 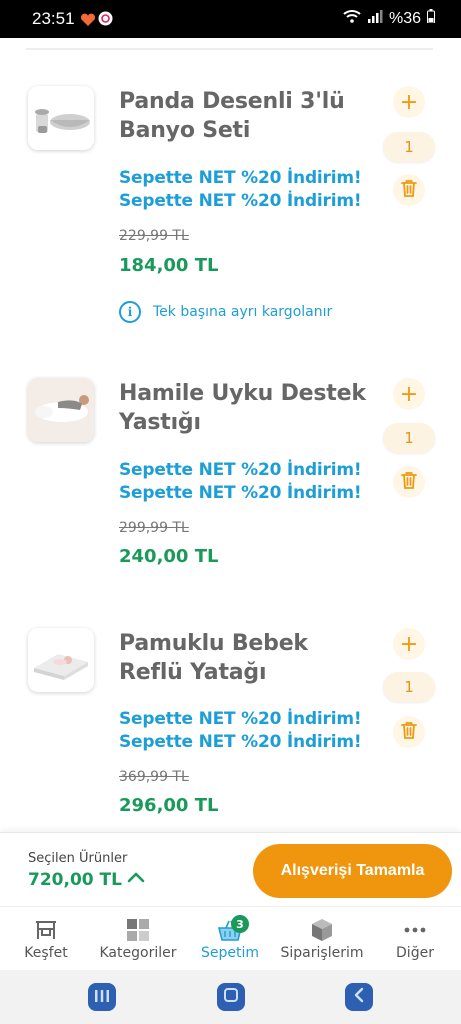 I want to click on chevron-up-icon, so click(x=136, y=878).